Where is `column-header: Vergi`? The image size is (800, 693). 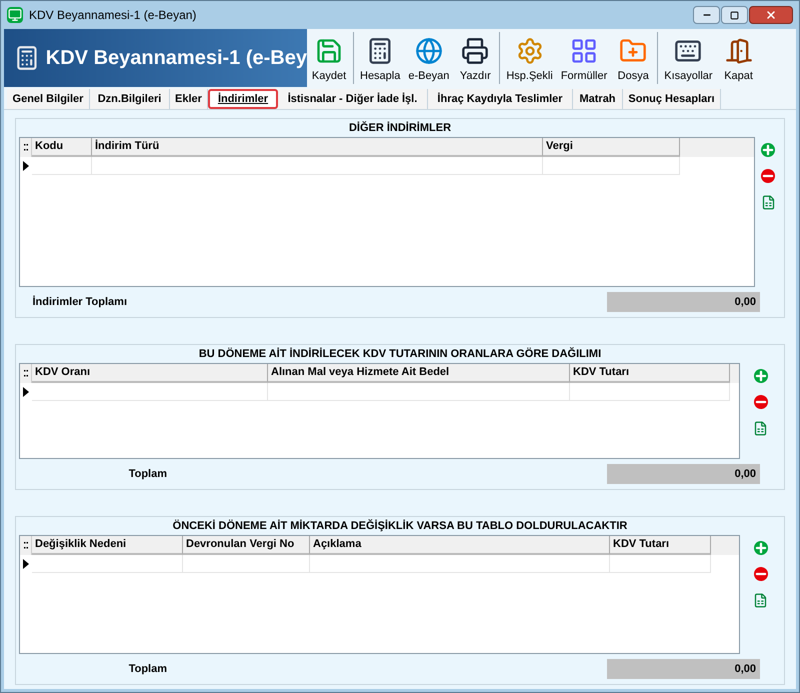
column-header: Vergi is located at coordinates (611, 147).